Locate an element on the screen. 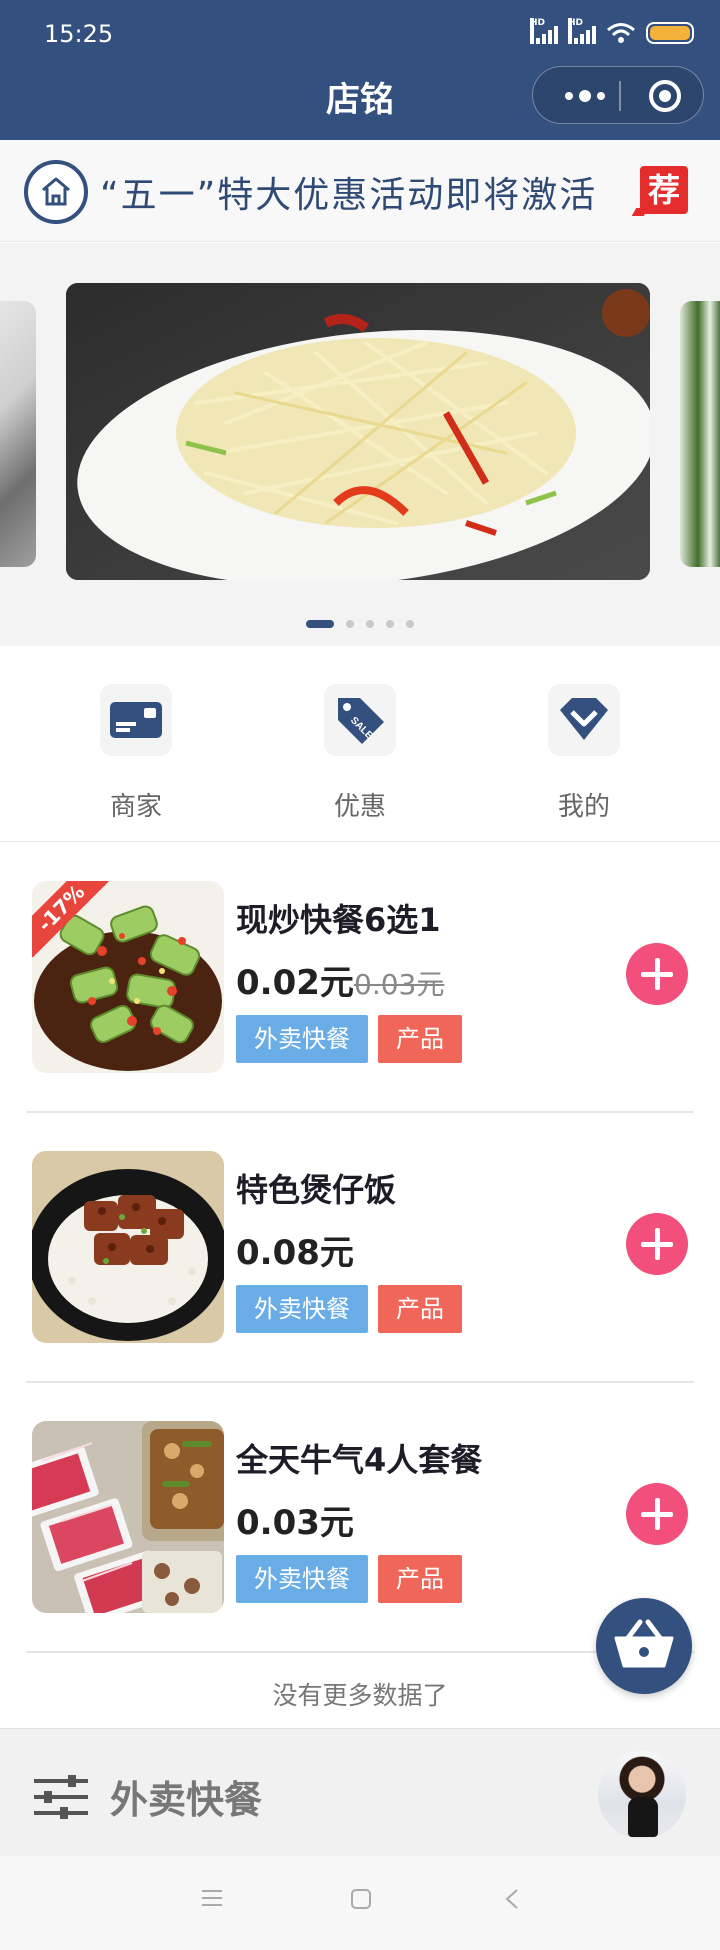 The width and height of the screenshot is (720, 1950). carousel-slide-prev is located at coordinates (18, 434).